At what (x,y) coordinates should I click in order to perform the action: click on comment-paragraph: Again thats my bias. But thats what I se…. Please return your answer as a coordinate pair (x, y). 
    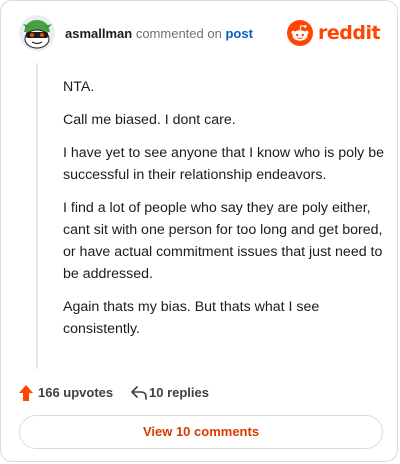
    Looking at the image, I should click on (191, 318).